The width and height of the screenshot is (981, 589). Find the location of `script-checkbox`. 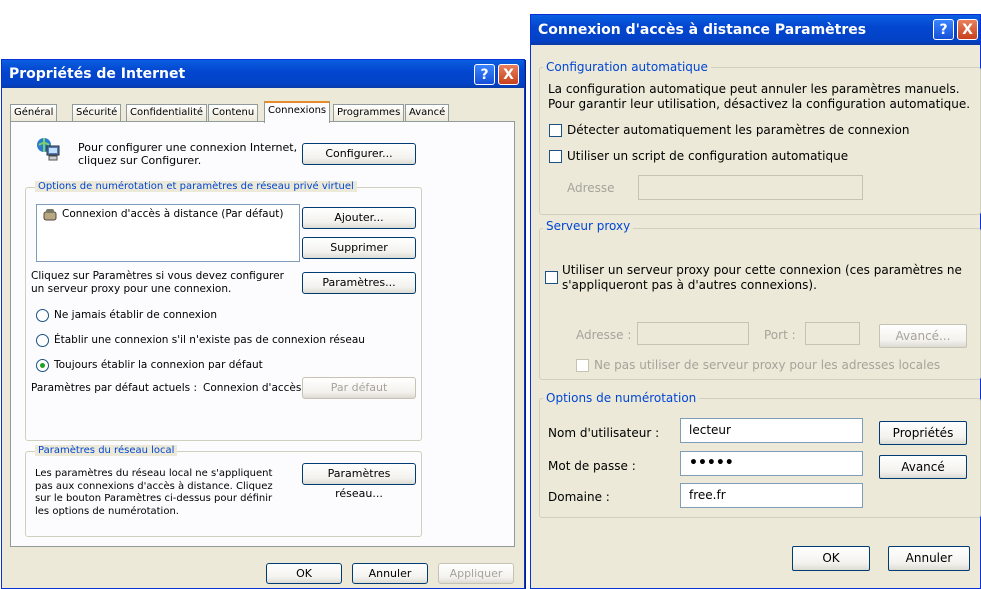

script-checkbox is located at coordinates (555, 156).